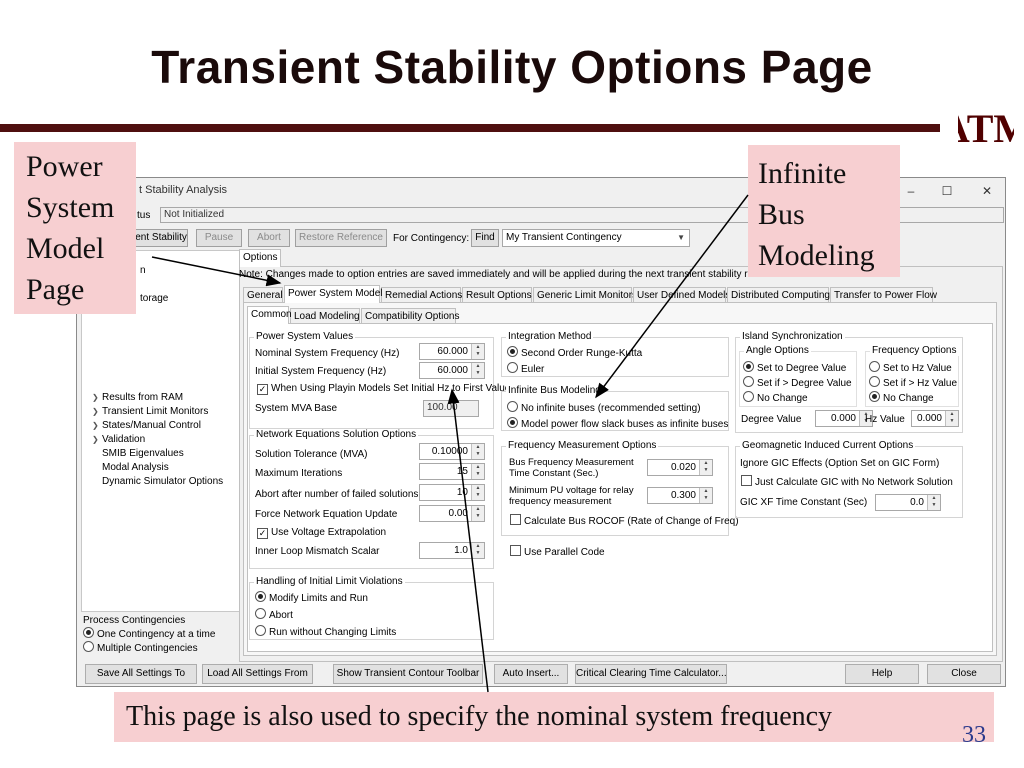 The image size is (1024, 768). I want to click on parallel-code-checkbox: Use Parallel Code, so click(557, 552).